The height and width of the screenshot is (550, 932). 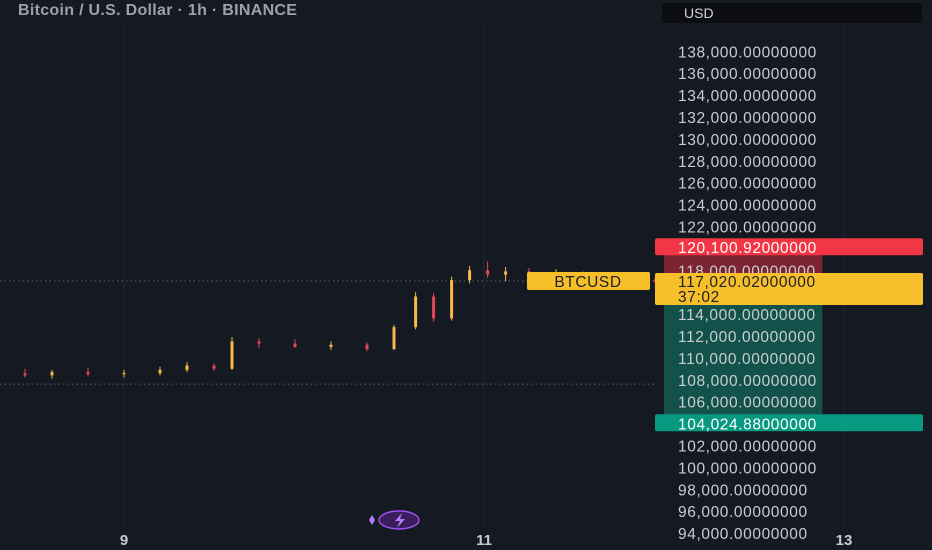 I want to click on y-tick-label: 128,000.00000000, so click(x=747, y=162).